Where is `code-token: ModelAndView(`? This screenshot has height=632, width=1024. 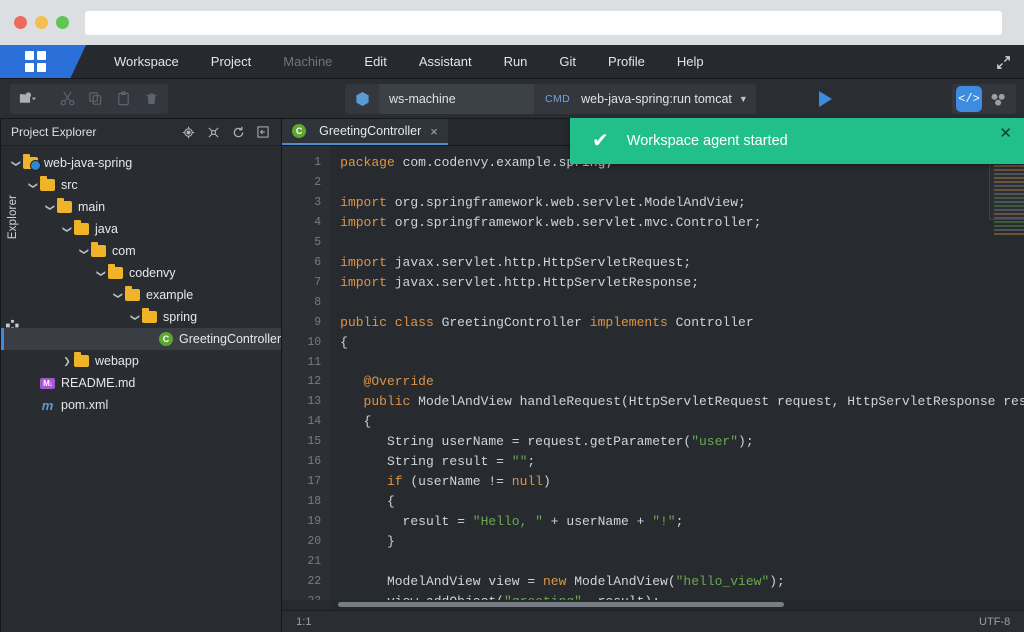 code-token: ModelAndView( is located at coordinates (625, 582).